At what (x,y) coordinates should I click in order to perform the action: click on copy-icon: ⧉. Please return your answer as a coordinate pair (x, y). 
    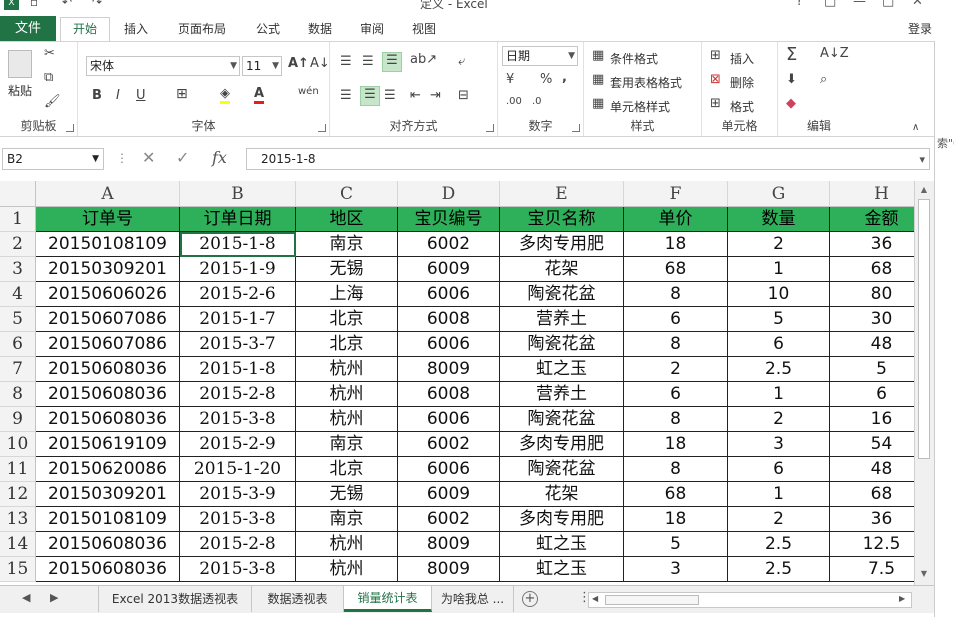
    Looking at the image, I should click on (48, 77).